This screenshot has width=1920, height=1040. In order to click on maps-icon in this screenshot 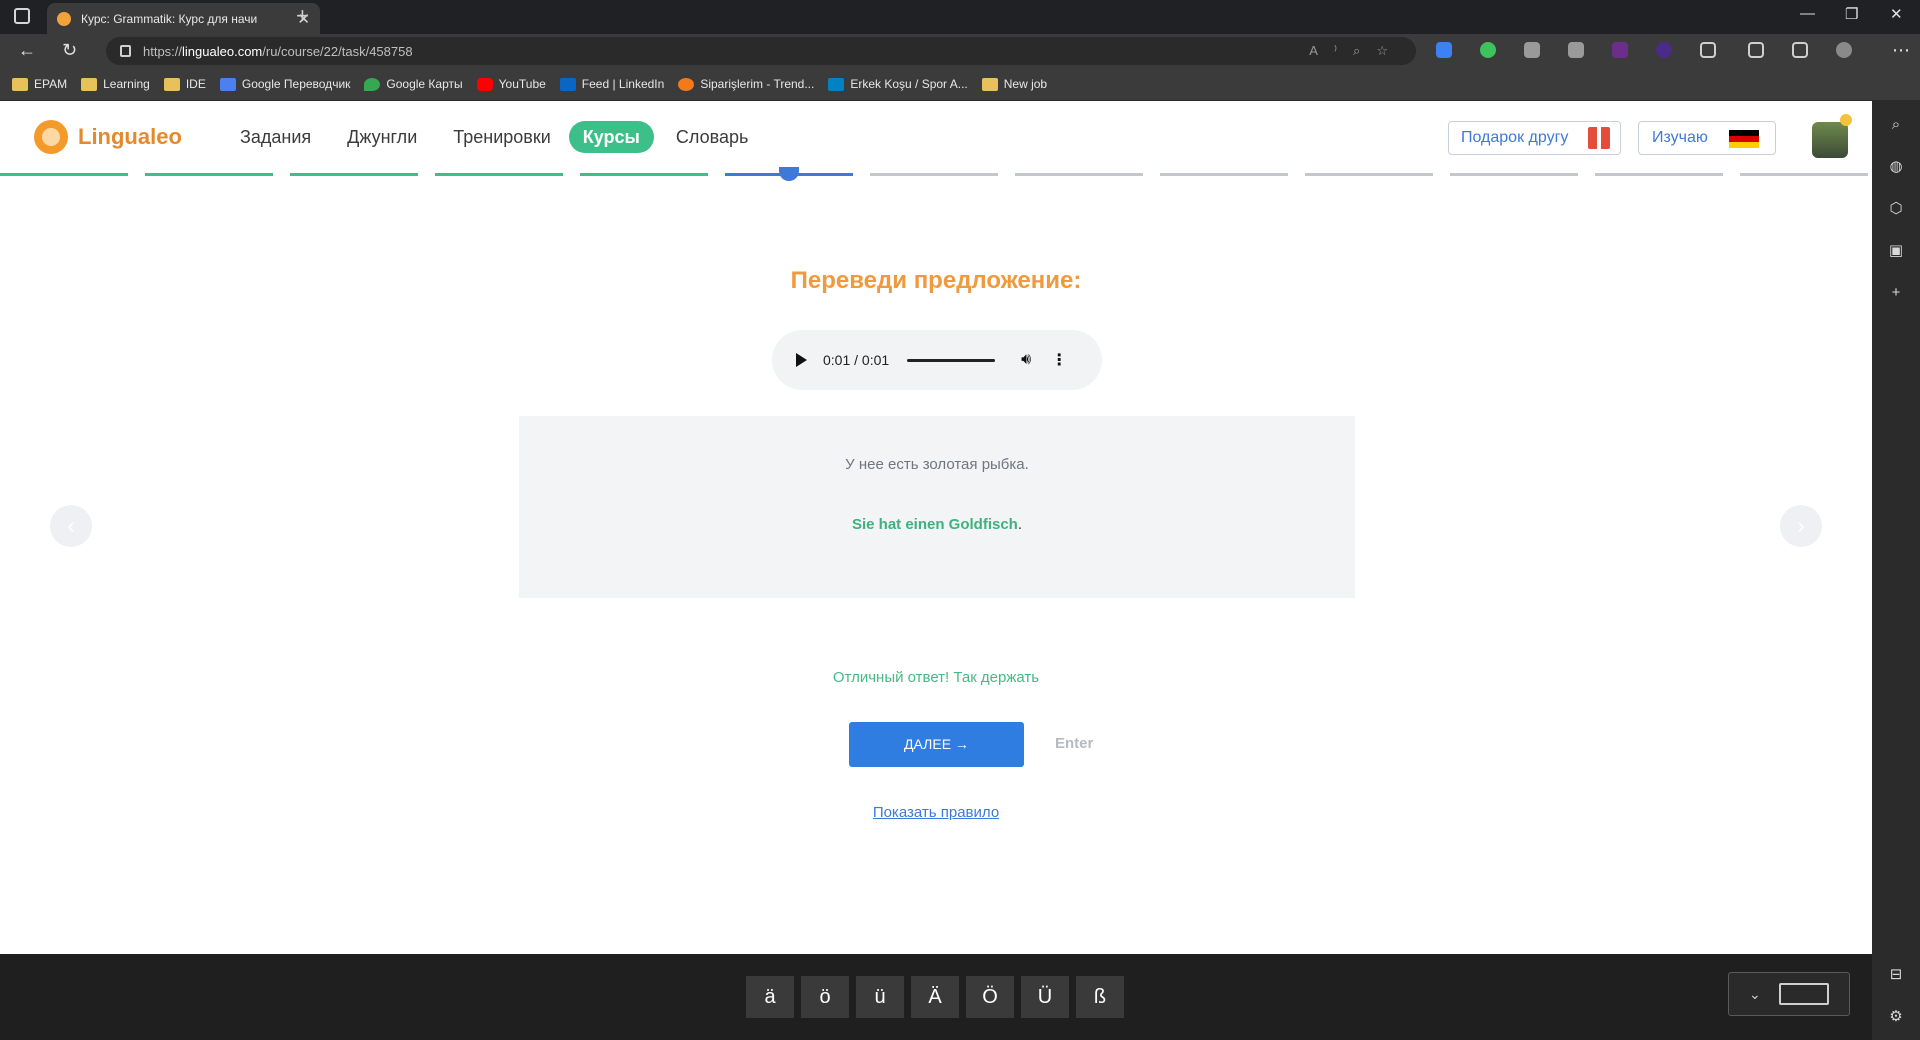, I will do `click(372, 84)`.